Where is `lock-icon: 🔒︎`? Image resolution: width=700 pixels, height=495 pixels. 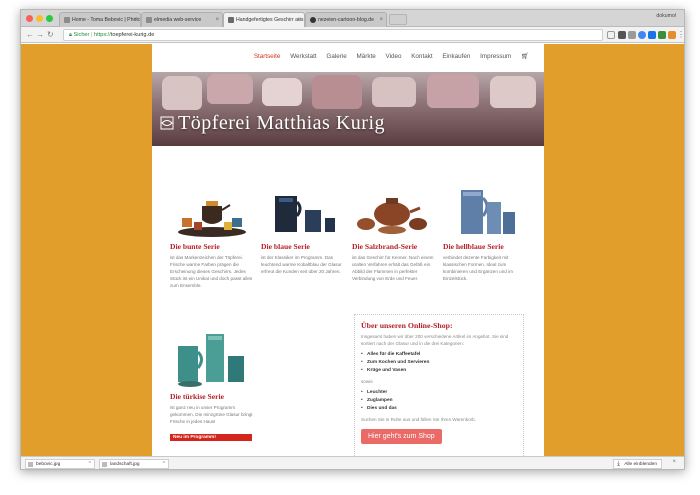
lock-icon: 🔒︎ is located at coordinates (70, 35).